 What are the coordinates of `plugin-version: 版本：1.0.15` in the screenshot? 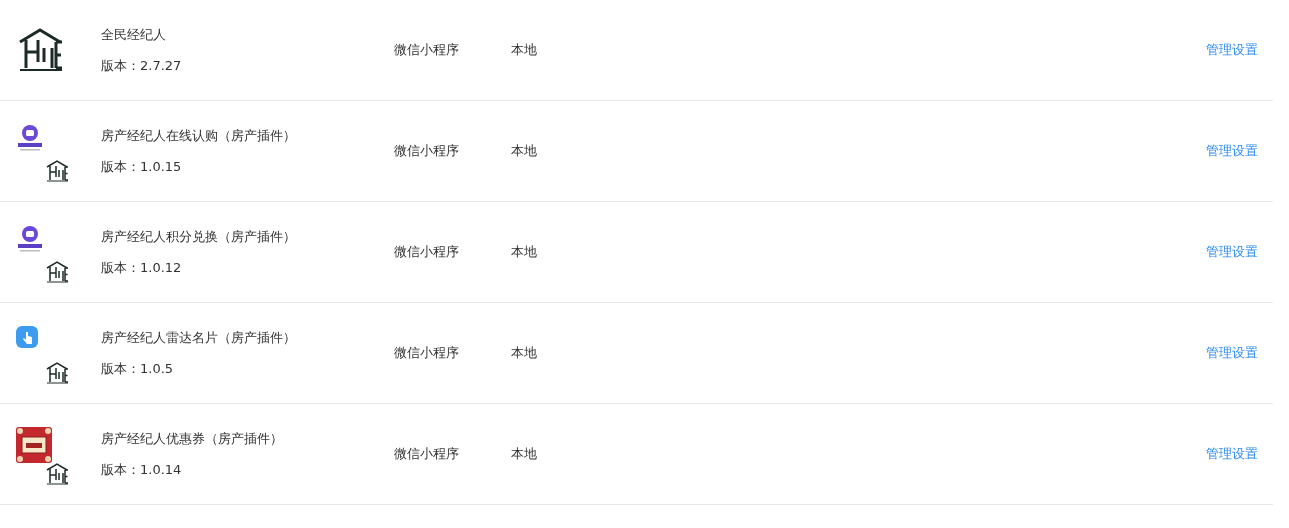 It's located at (142, 166).